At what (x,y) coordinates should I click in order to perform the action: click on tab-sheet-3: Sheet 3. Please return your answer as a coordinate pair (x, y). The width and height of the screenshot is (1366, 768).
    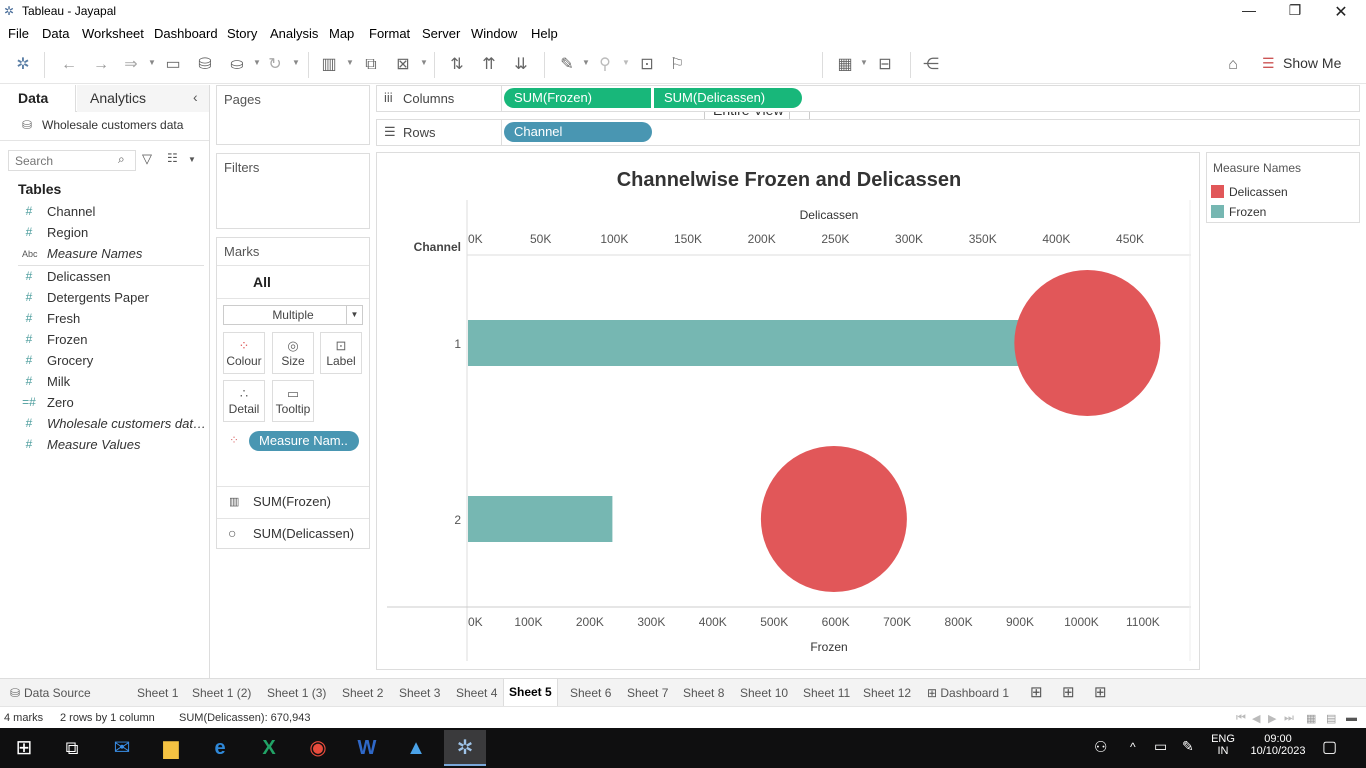
    Looking at the image, I should click on (419, 693).